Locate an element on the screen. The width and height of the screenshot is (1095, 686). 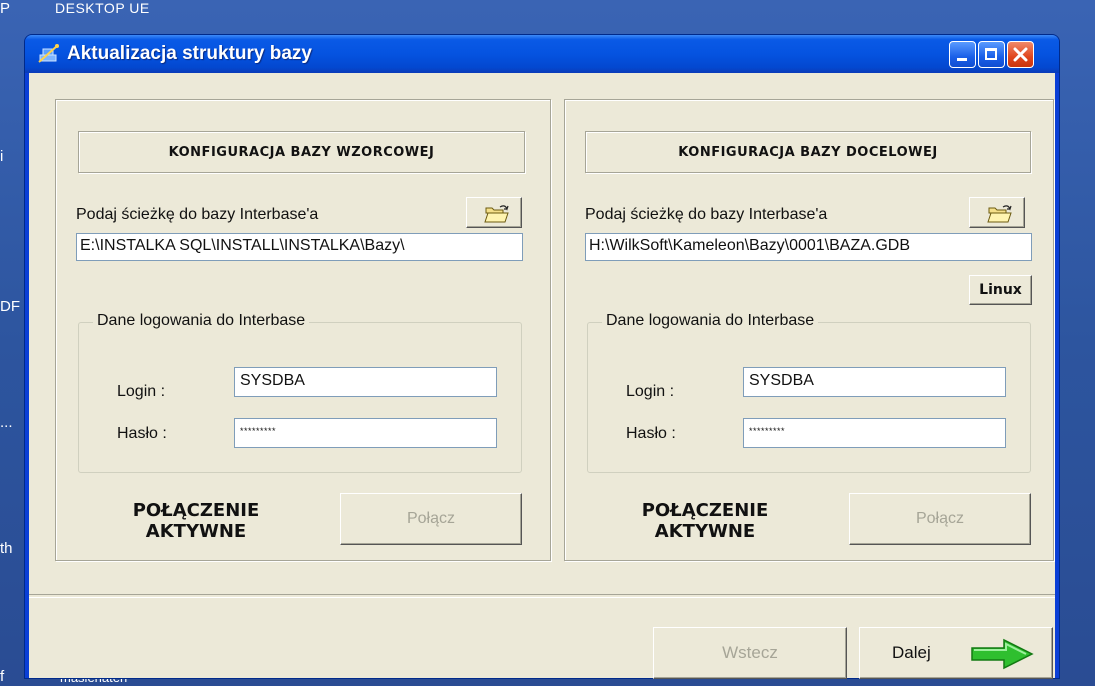
target-connect-button: Połącz is located at coordinates (940, 519).